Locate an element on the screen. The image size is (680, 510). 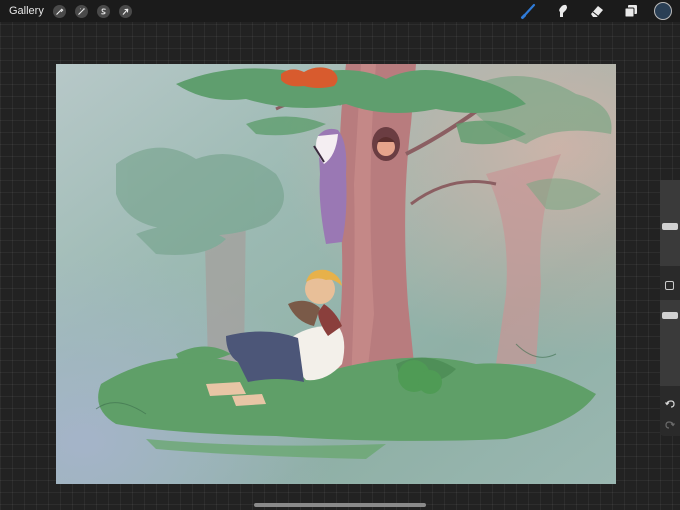
brush-size-slider is located at coordinates (670, 223).